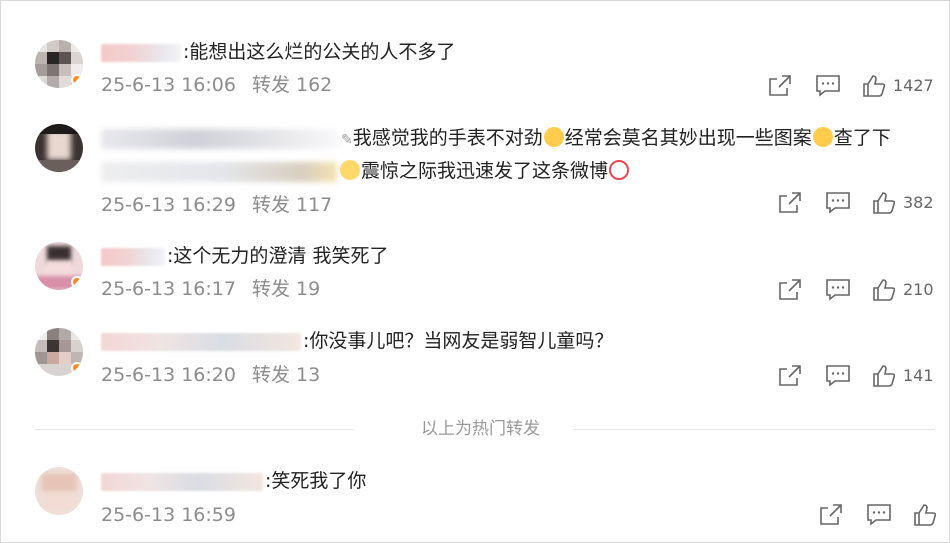 This screenshot has height=543, width=950. Describe the element at coordinates (754, 429) in the screenshot. I see `divider-right` at that location.